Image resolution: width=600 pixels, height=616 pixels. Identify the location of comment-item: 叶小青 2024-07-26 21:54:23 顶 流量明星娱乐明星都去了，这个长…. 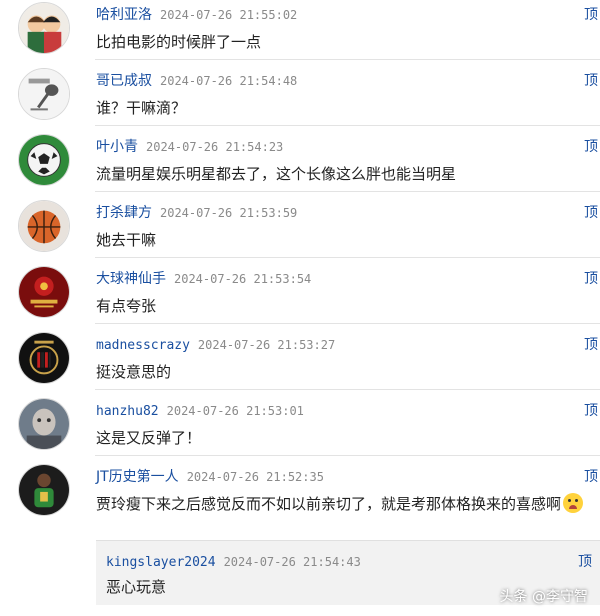
(300, 159).